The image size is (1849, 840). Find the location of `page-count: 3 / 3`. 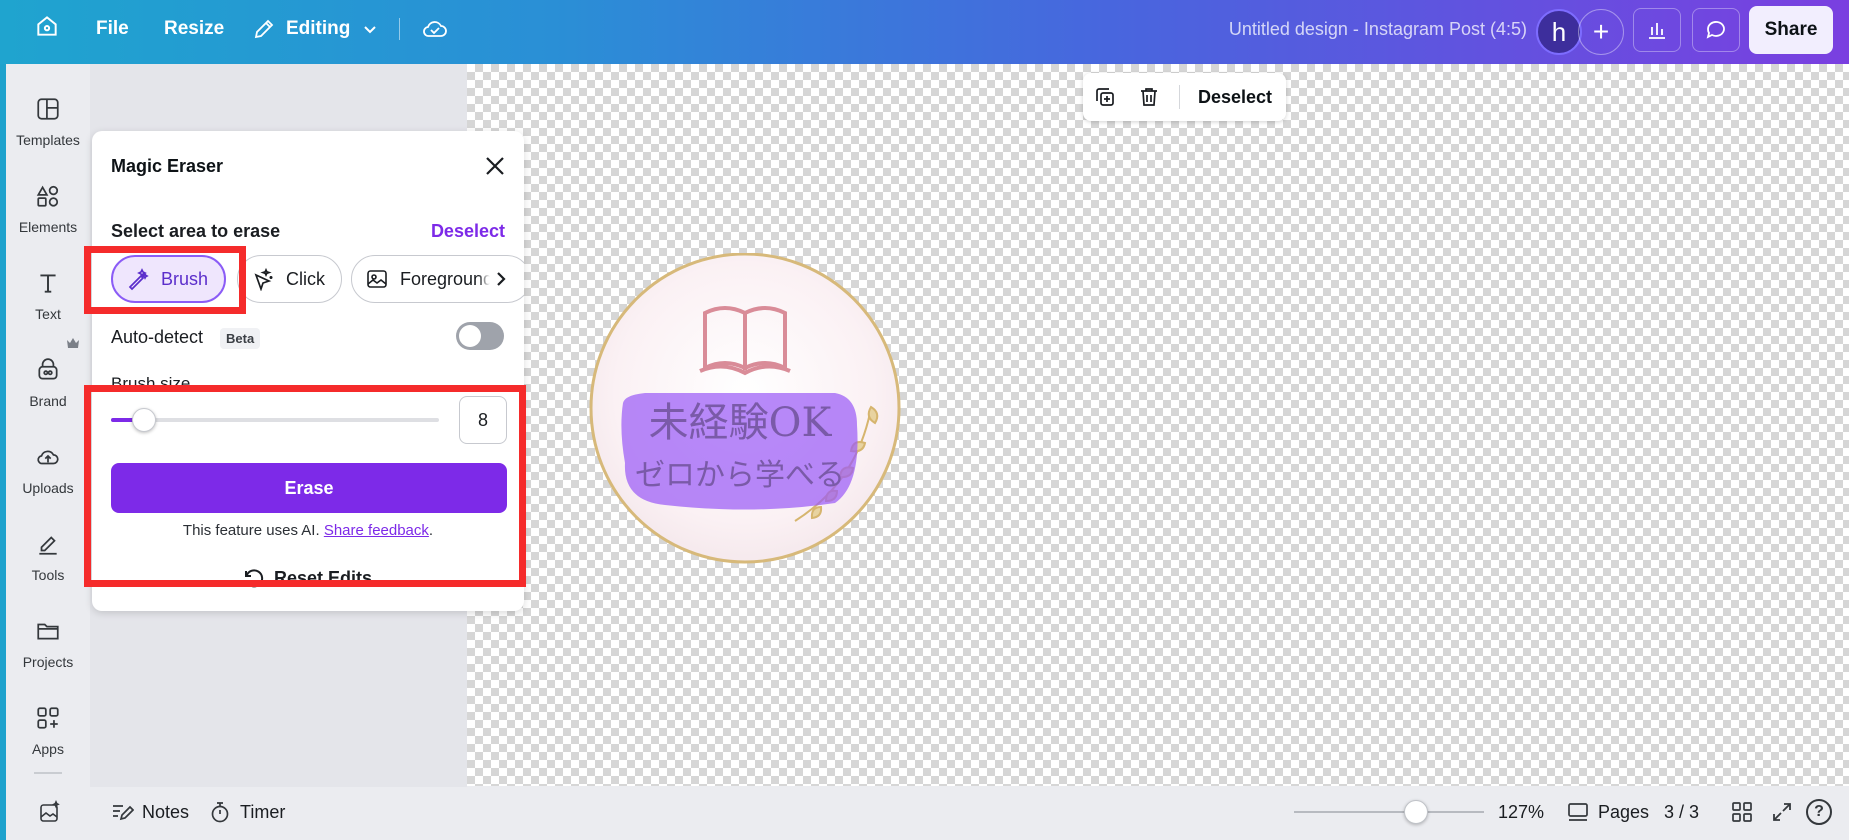

page-count: 3 / 3 is located at coordinates (1682, 811).